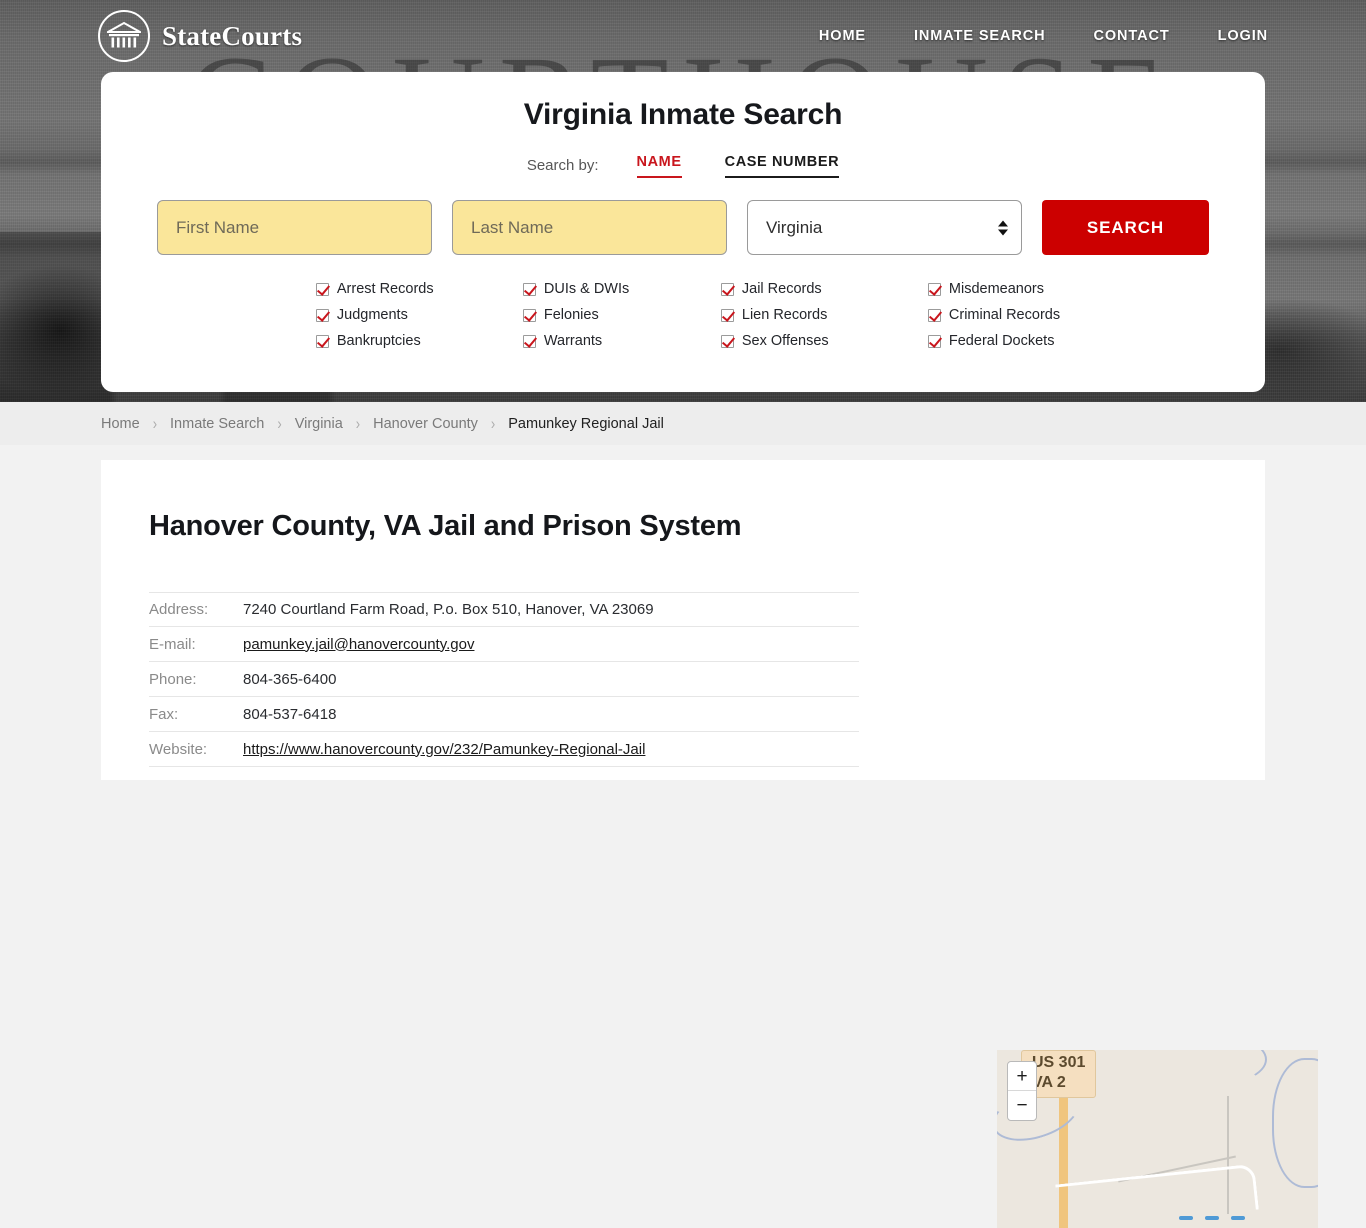  I want to click on tab-case-number: CASE NUMBER, so click(782, 166).